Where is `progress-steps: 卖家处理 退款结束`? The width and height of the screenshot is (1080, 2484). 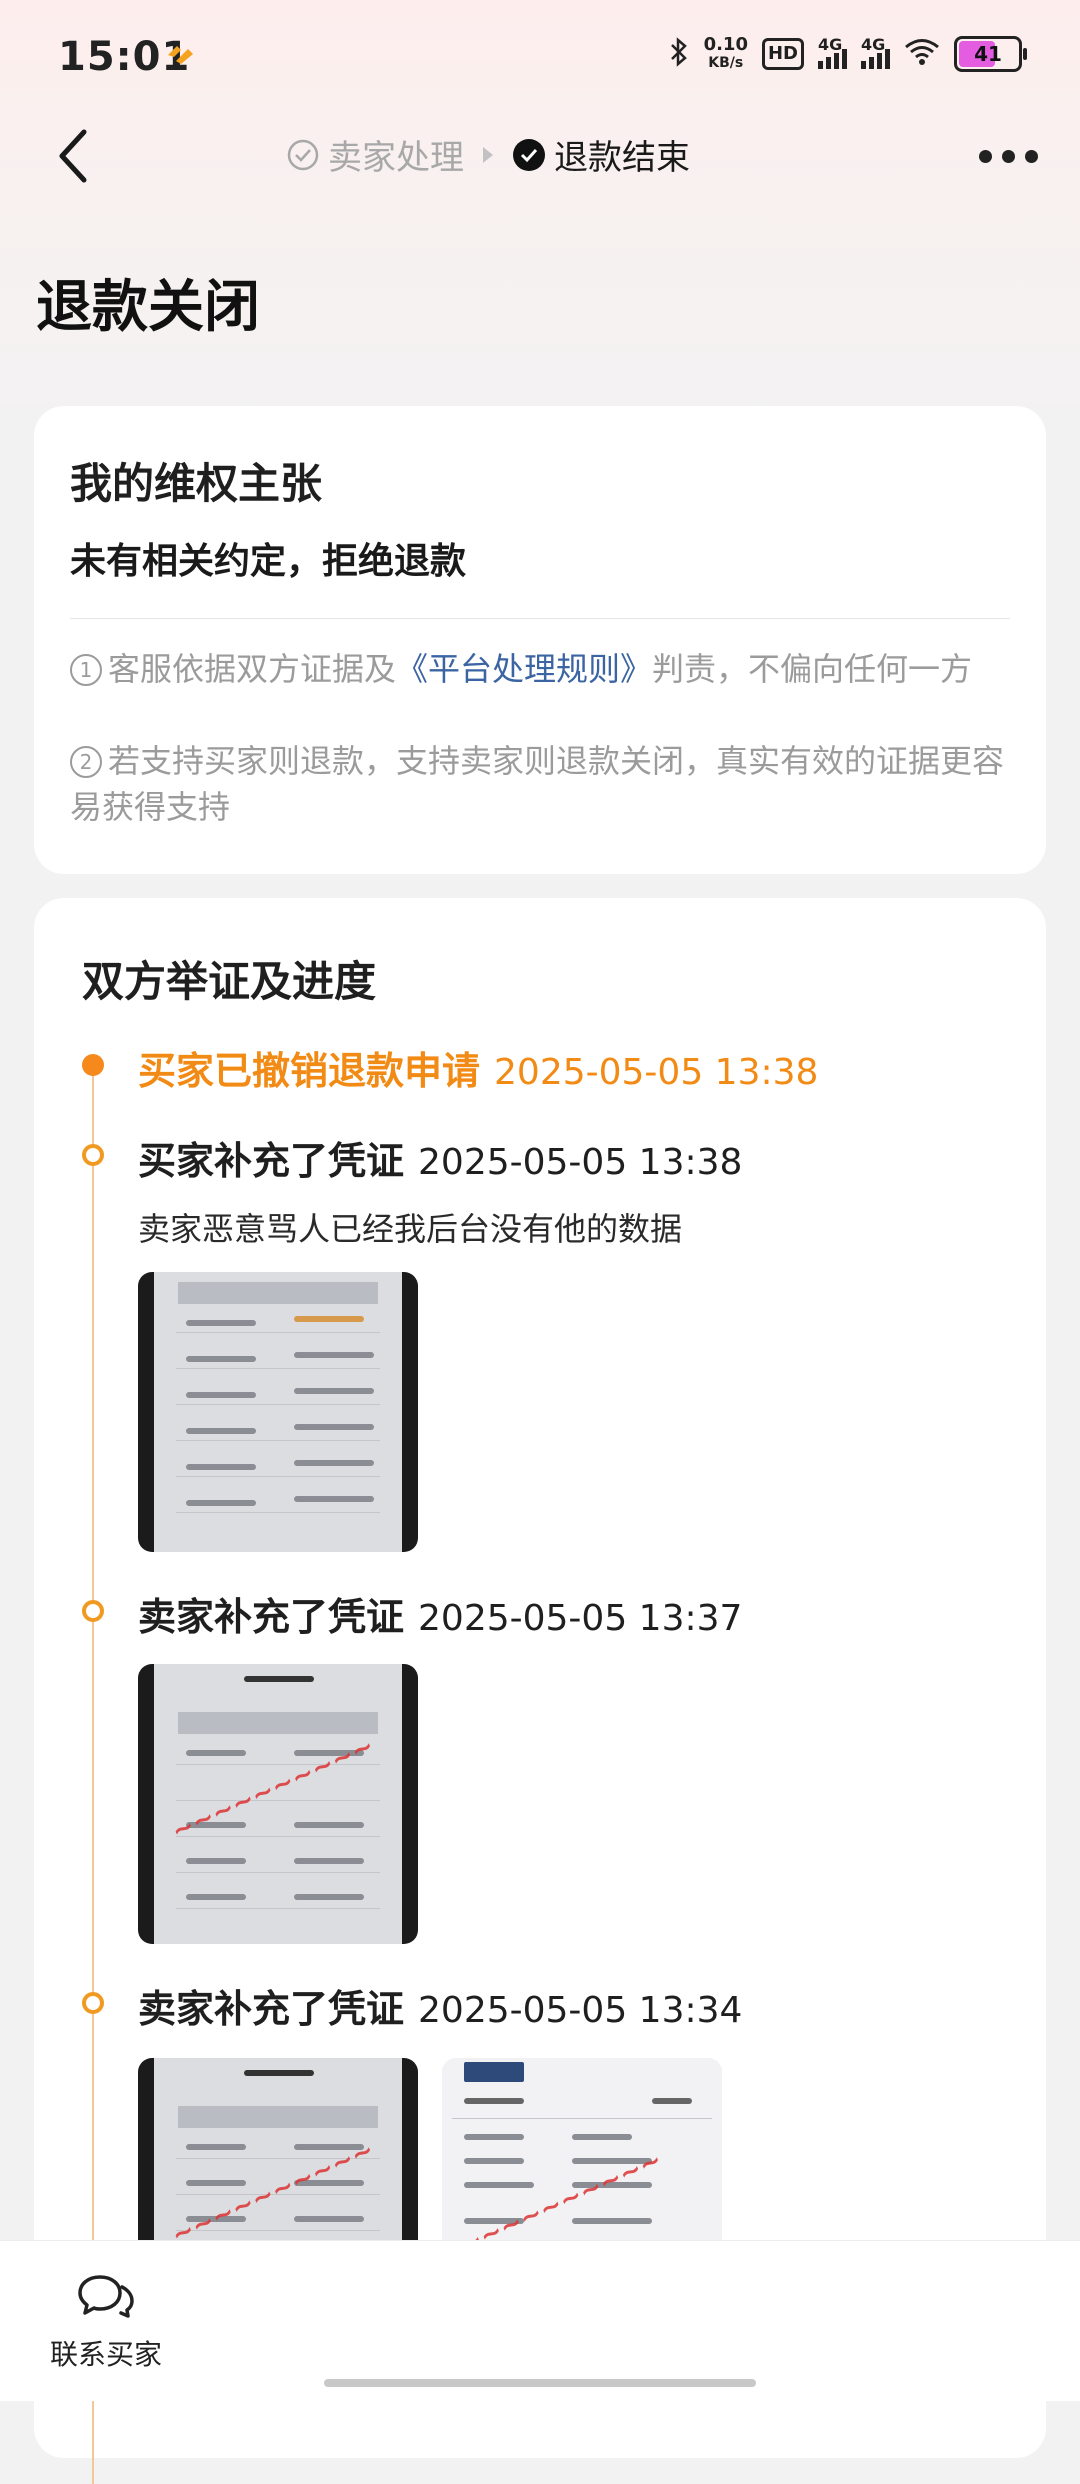 progress-steps: 卖家处理 退款结束 is located at coordinates (488, 154).